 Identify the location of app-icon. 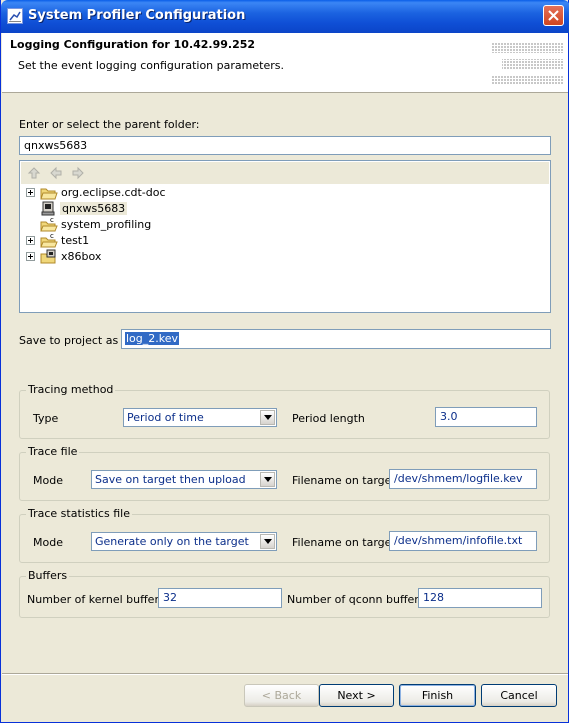
(15, 16).